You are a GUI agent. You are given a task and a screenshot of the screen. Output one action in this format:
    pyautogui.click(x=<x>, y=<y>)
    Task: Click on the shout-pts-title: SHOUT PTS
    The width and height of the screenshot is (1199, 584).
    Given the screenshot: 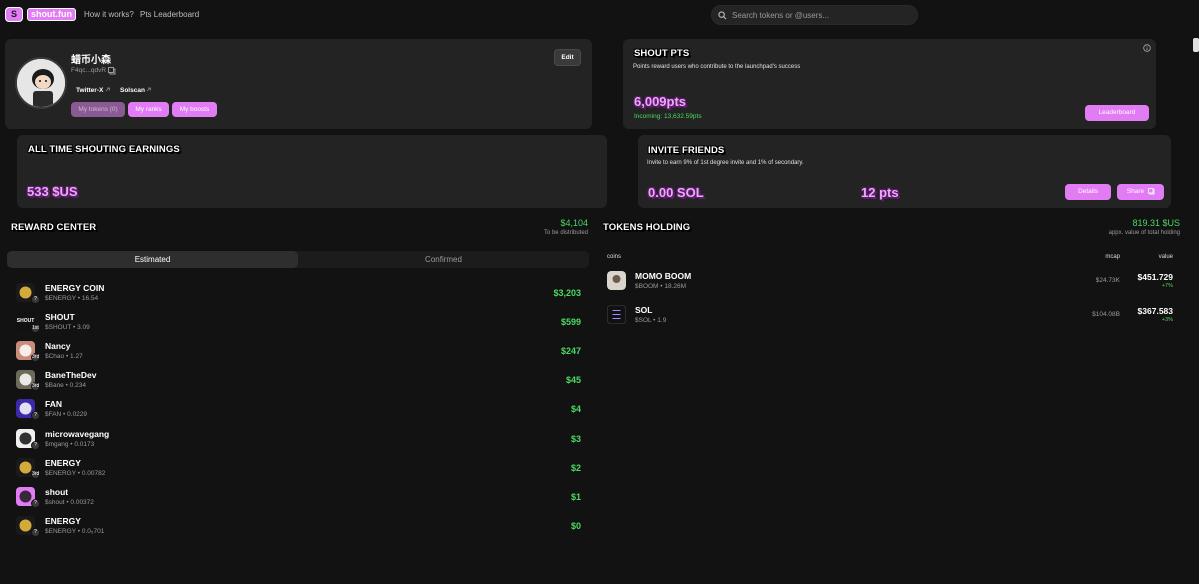 What is the action you would take?
    pyautogui.click(x=662, y=53)
    